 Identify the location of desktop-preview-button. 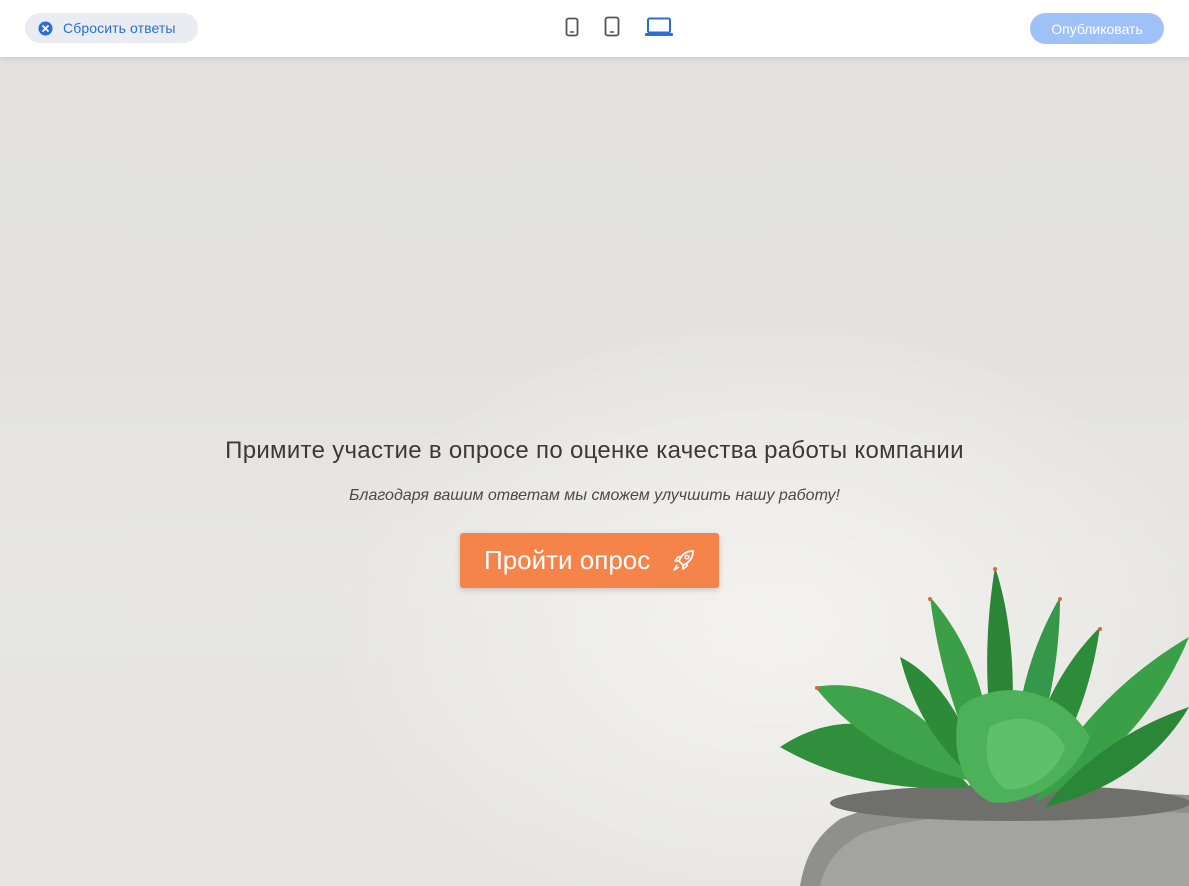
(659, 29).